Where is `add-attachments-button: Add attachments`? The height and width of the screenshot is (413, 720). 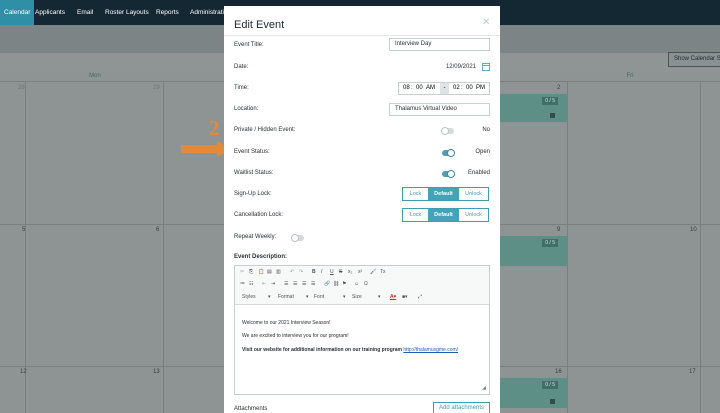
add-attachments-button: Add attachments is located at coordinates (461, 407).